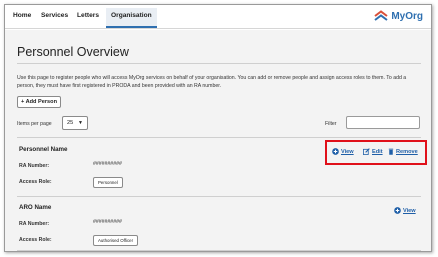 Image resolution: width=438 pixels, height=257 pixels. I want to click on add-person-button: + Add Person, so click(39, 102).